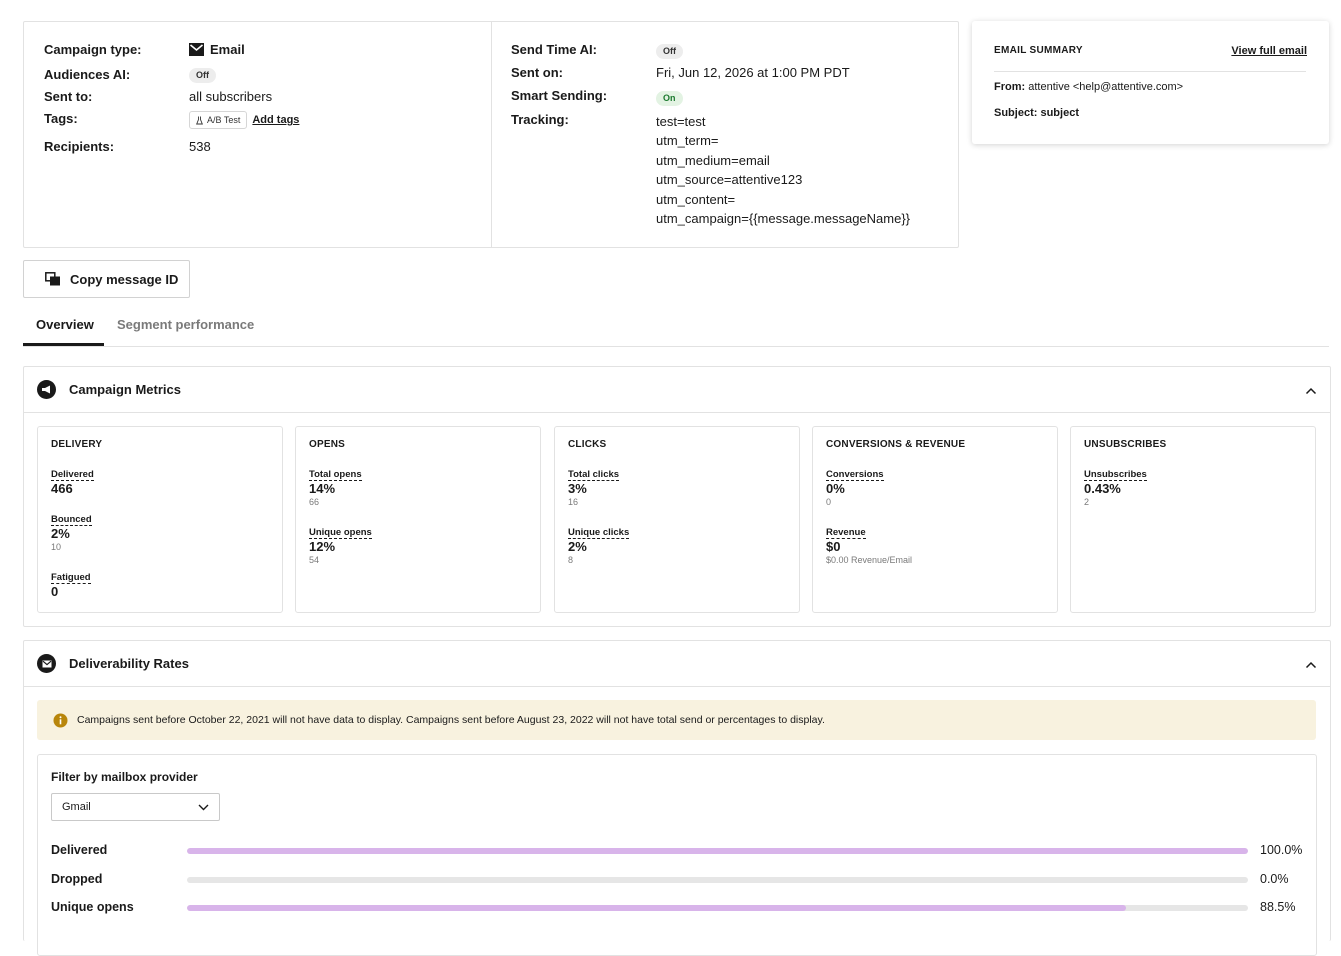 The height and width of the screenshot is (956, 1341). What do you see at coordinates (677, 390) in the screenshot?
I see `campaign-metrics-header: Campaign Metrics` at bounding box center [677, 390].